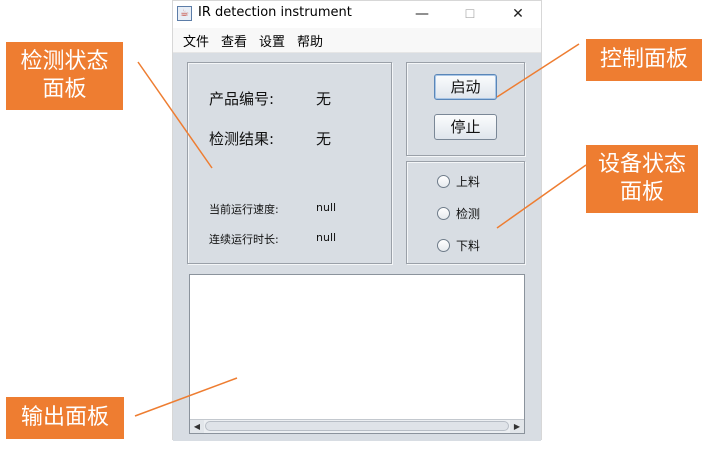 Image resolution: width=713 pixels, height=450 pixels. I want to click on scroll-thumb, so click(357, 426).